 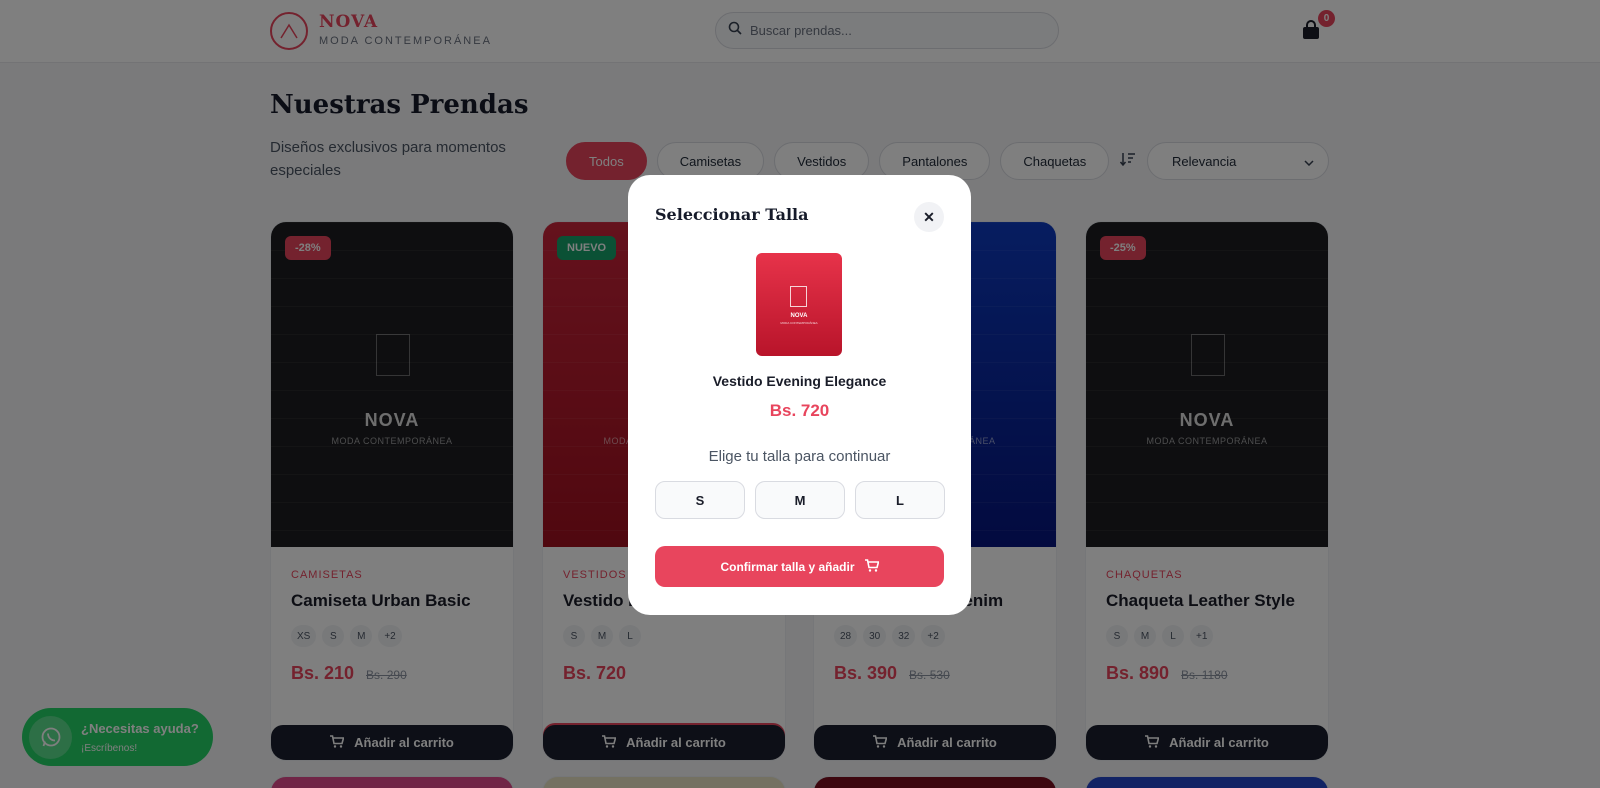 I want to click on modal-product-image: NOVA MODA CONTEMPORÁNEA, so click(x=799, y=304).